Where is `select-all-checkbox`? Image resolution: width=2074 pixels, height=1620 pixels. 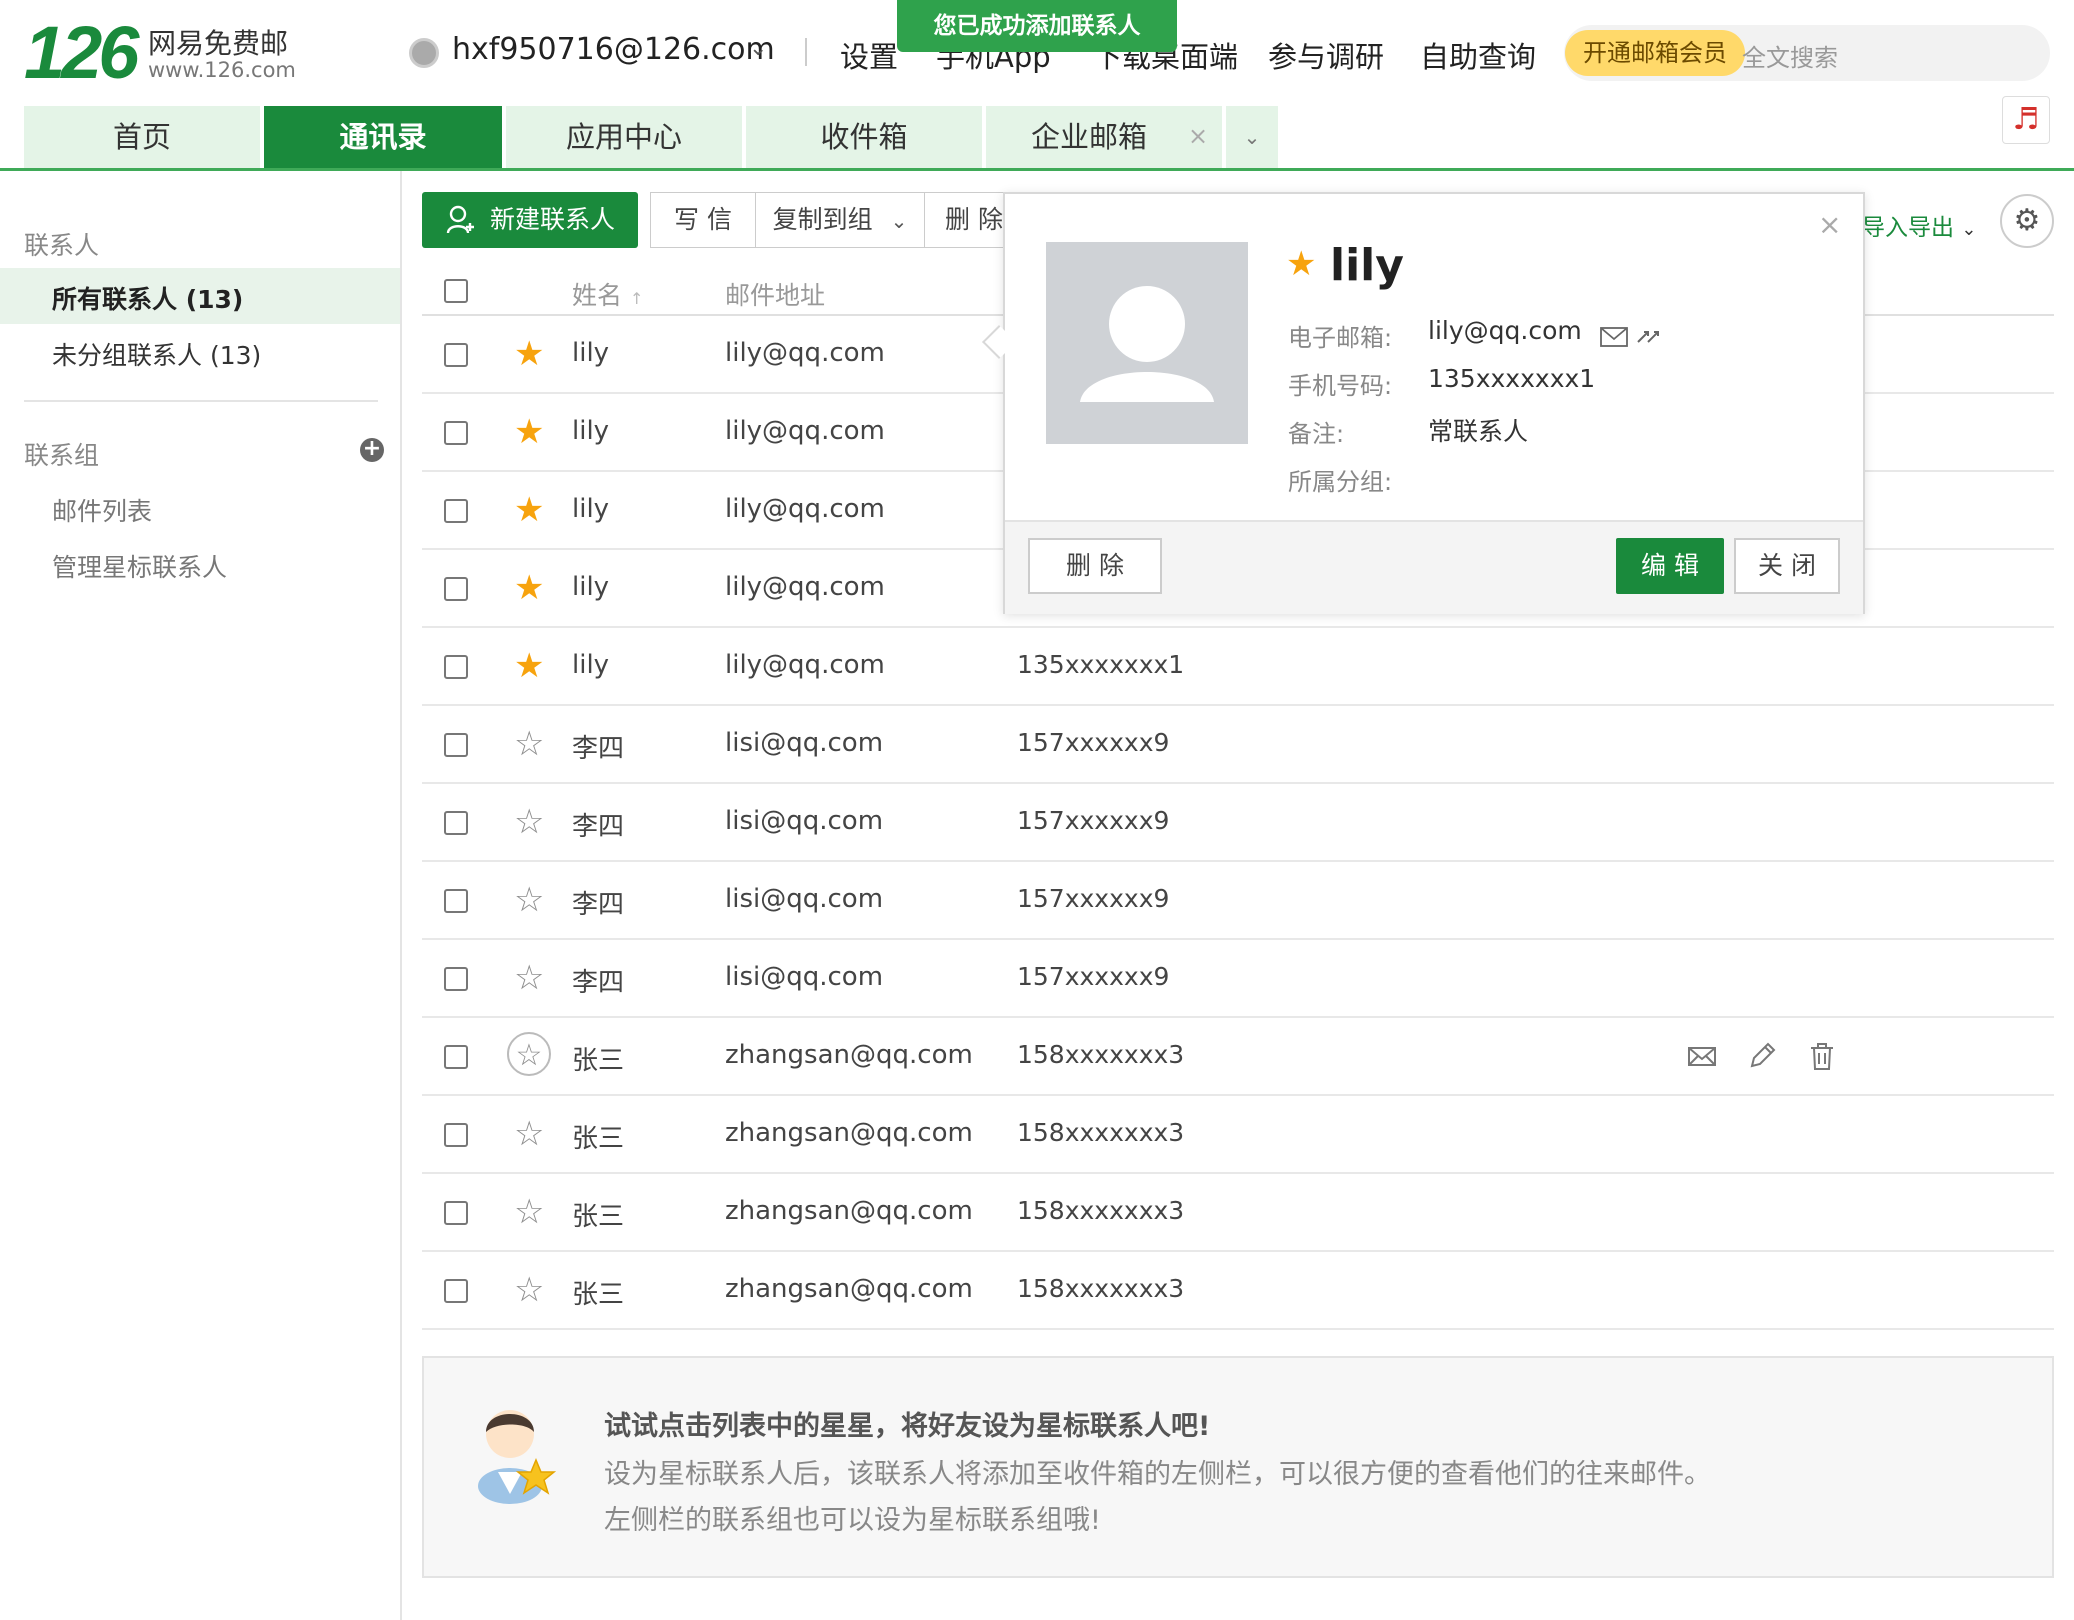
select-all-checkbox is located at coordinates (456, 291).